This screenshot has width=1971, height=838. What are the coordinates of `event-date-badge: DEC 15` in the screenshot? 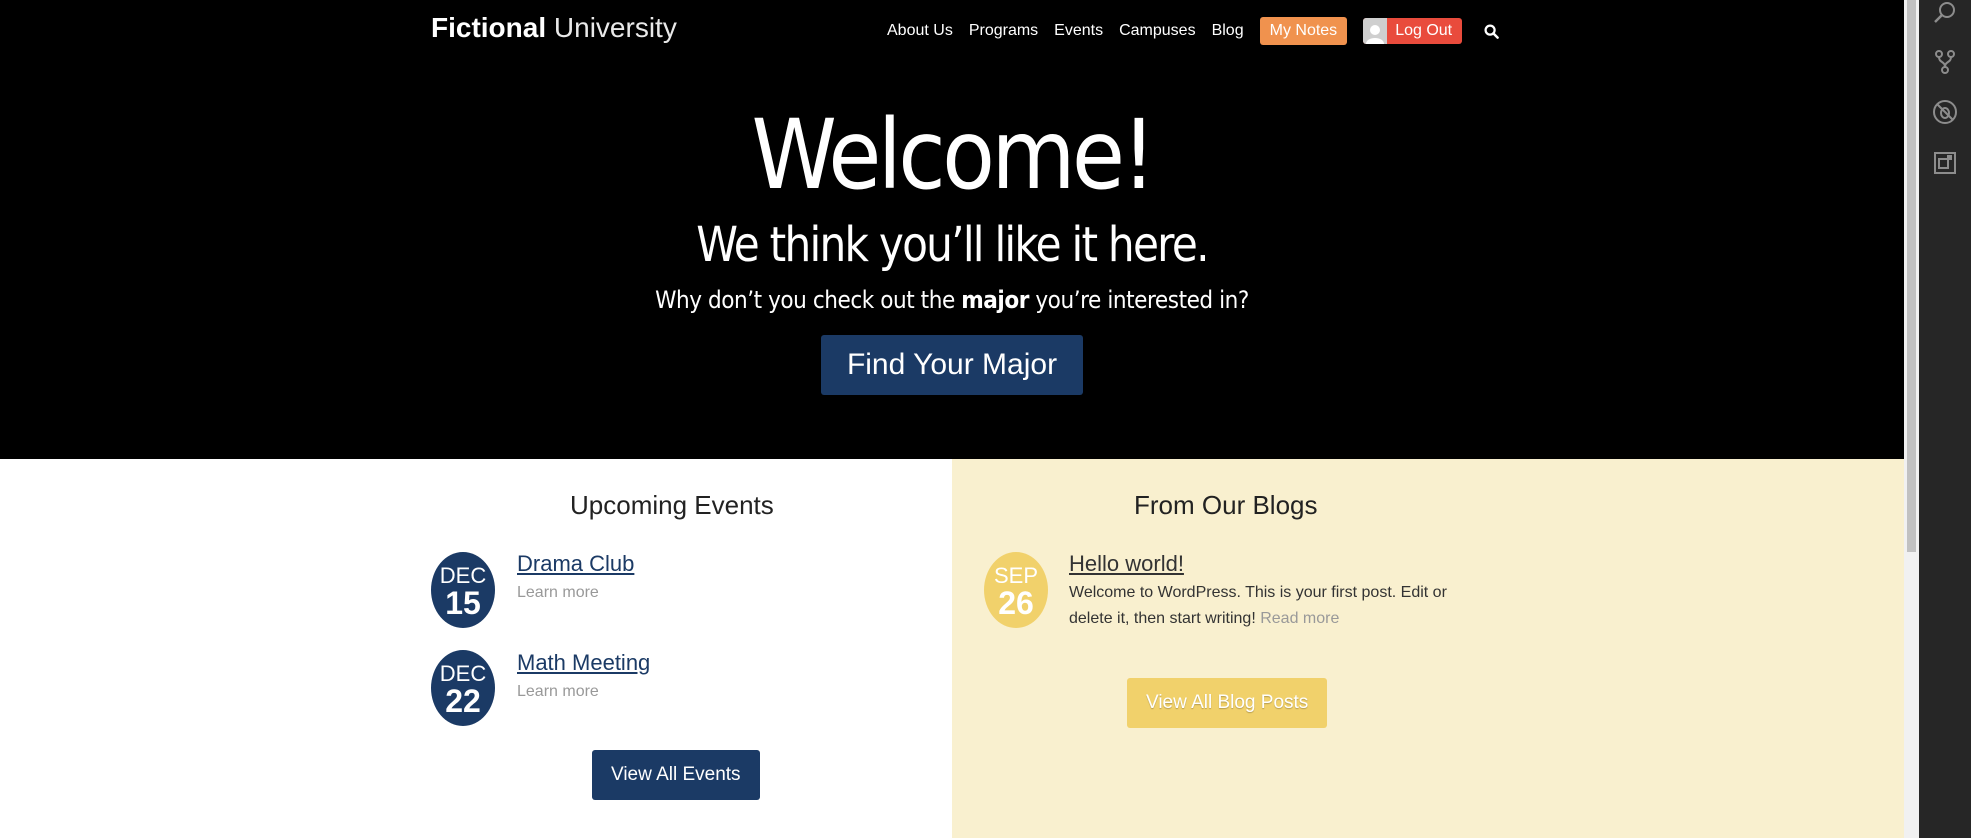 It's located at (463, 590).